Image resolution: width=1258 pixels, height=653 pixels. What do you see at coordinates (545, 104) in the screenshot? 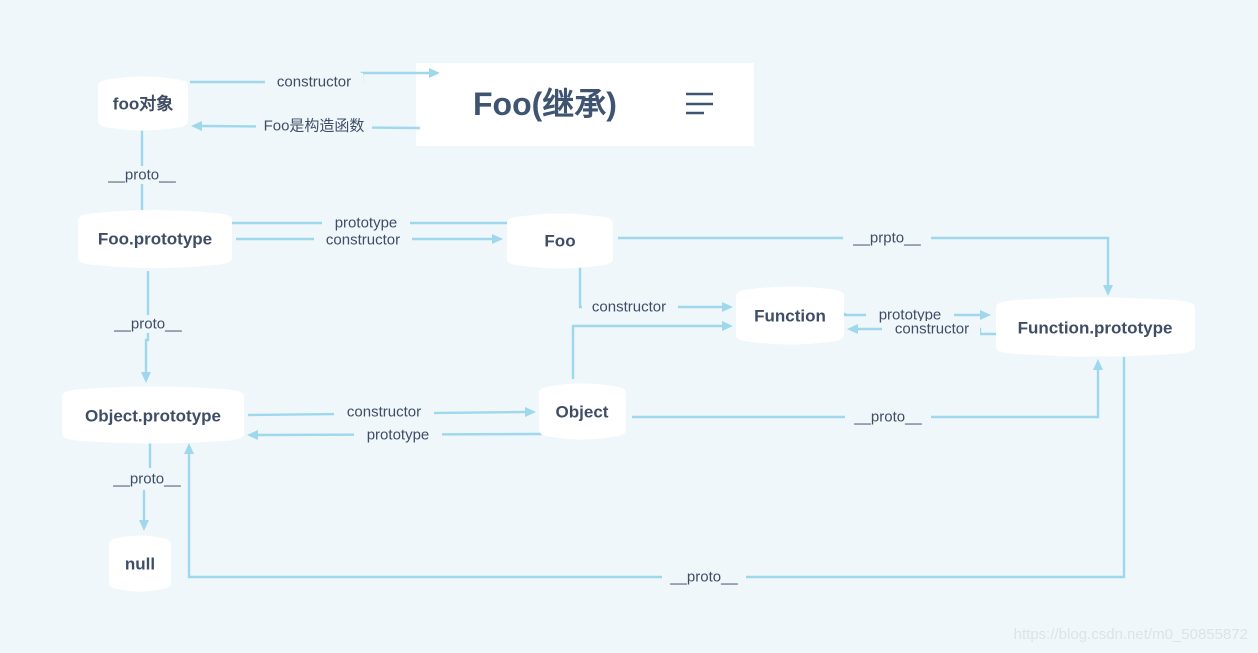
I see `diagram-title: Foo(继承)` at bounding box center [545, 104].